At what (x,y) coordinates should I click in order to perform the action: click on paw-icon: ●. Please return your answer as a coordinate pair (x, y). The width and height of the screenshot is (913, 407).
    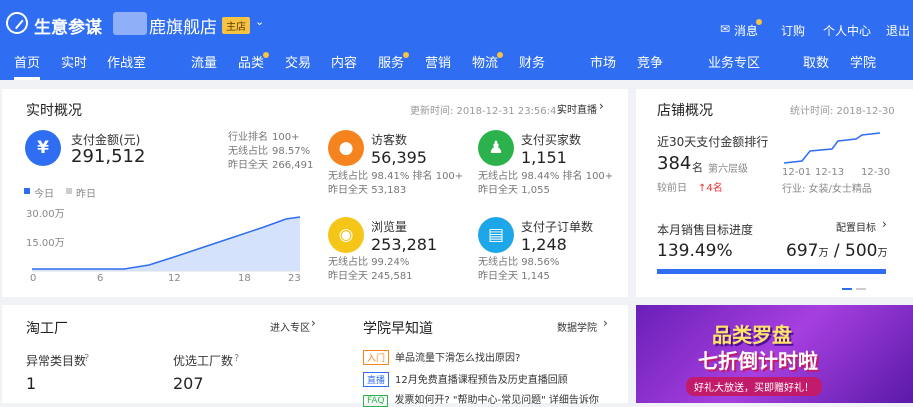
    Looking at the image, I should click on (346, 148).